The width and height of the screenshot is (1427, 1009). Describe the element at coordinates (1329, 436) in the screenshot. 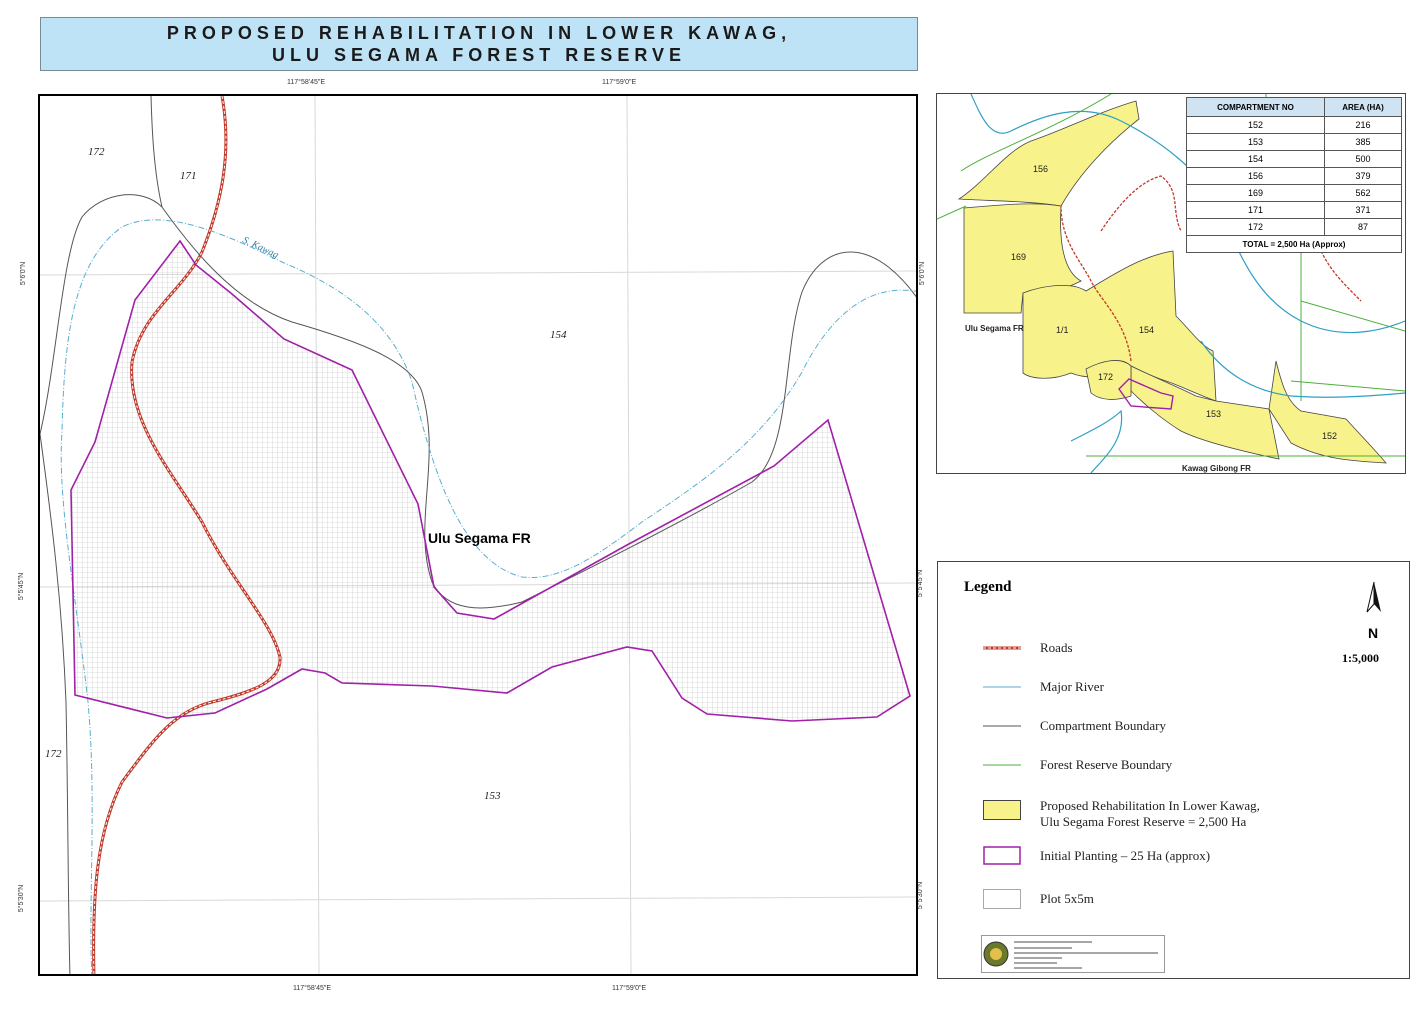

I see `inset-label-152: 152` at that location.